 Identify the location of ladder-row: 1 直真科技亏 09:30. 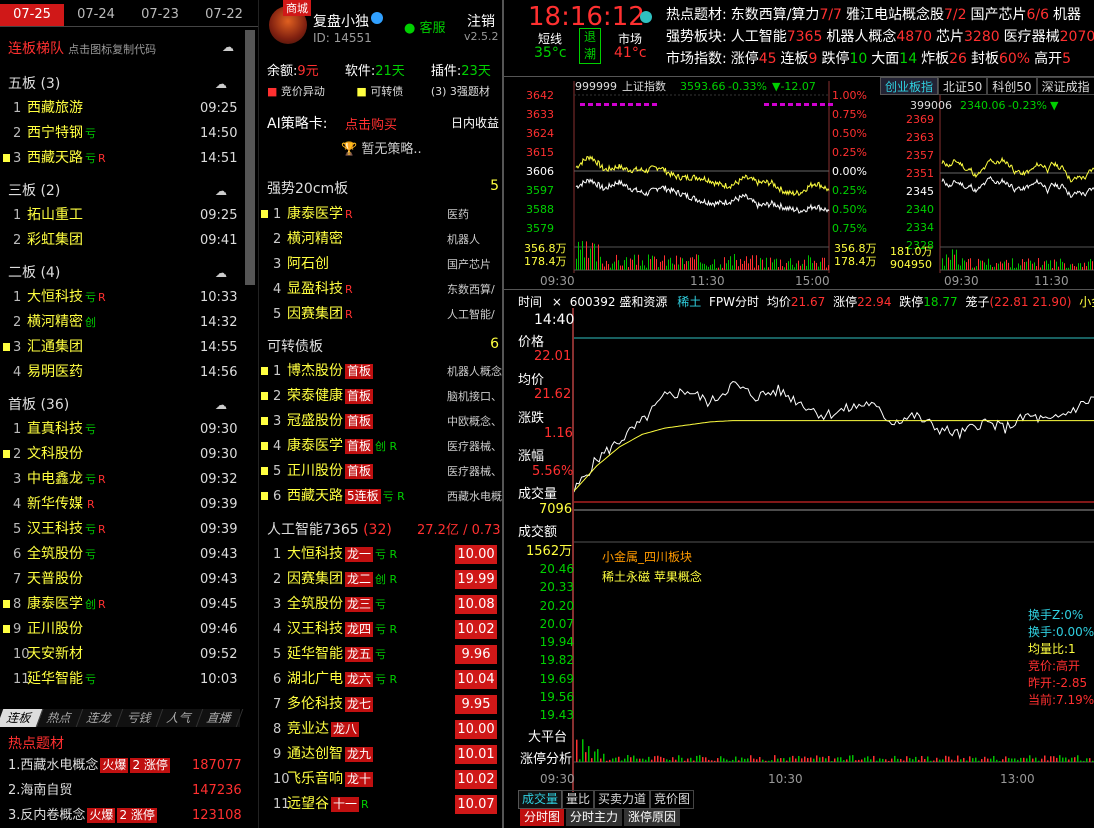
(122, 429).